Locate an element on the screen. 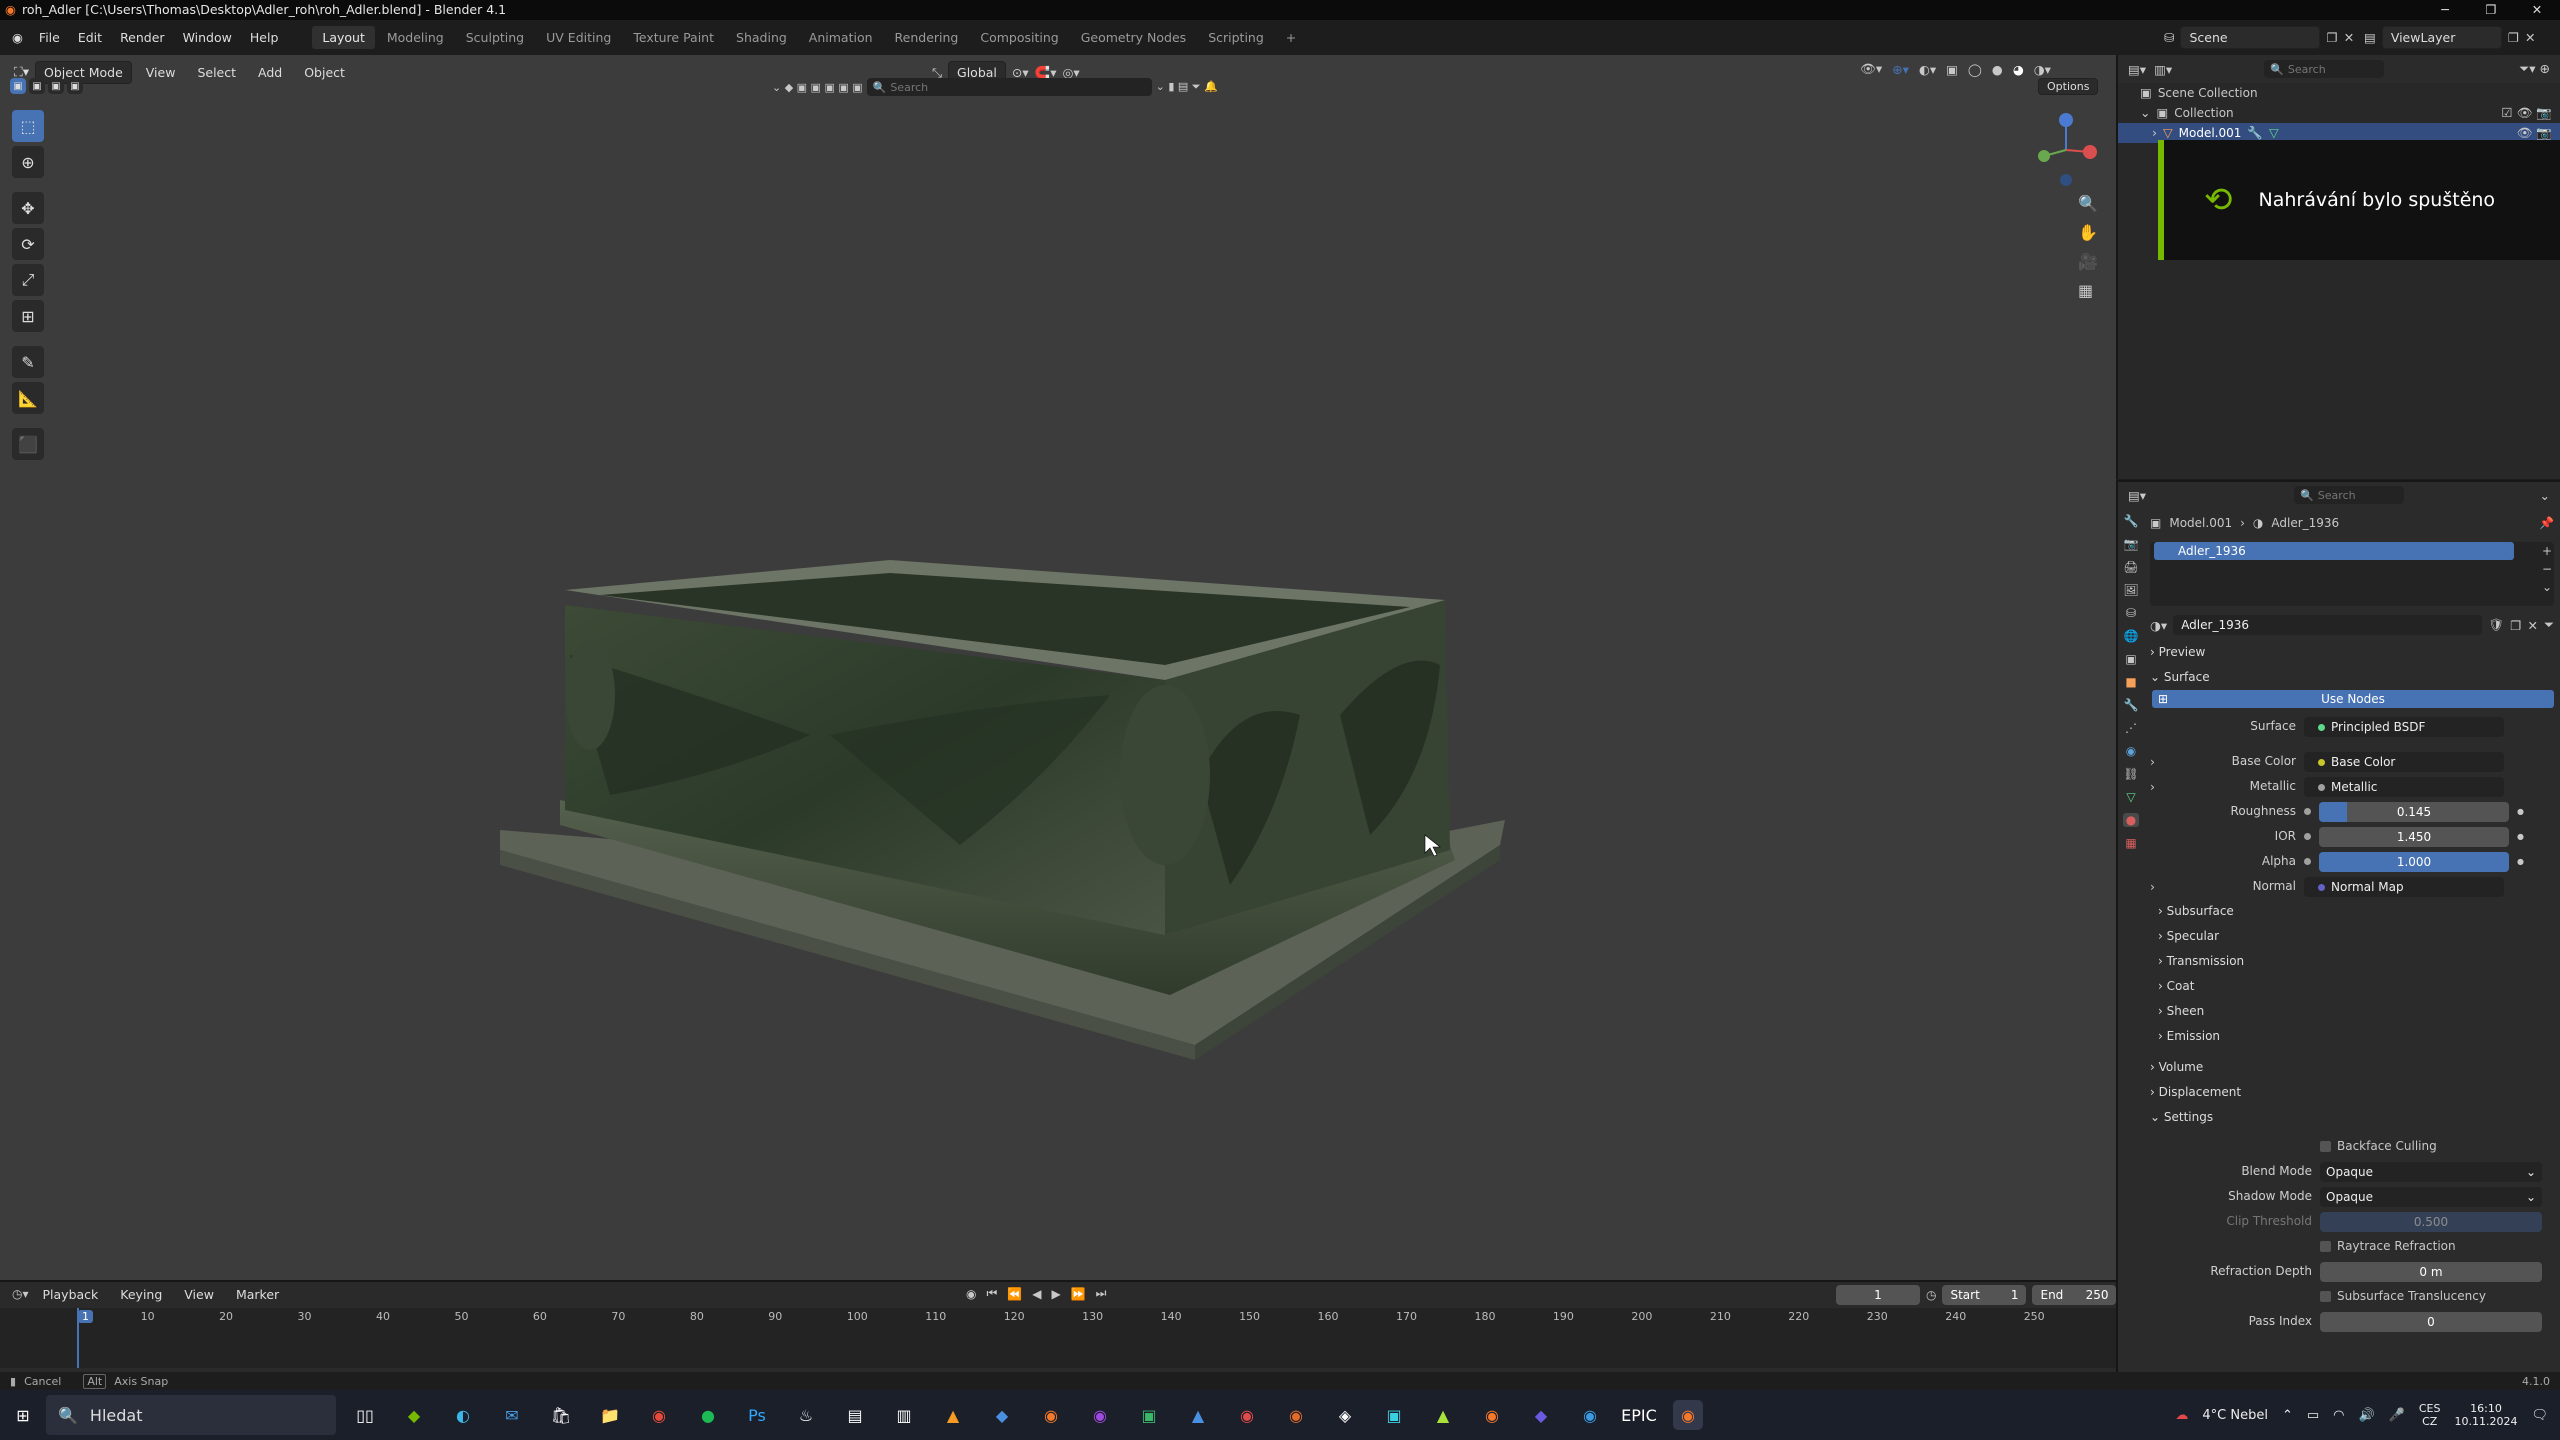 The height and width of the screenshot is (1440, 2560). surface-shader-field: Principled BSDF is located at coordinates (2404, 726).